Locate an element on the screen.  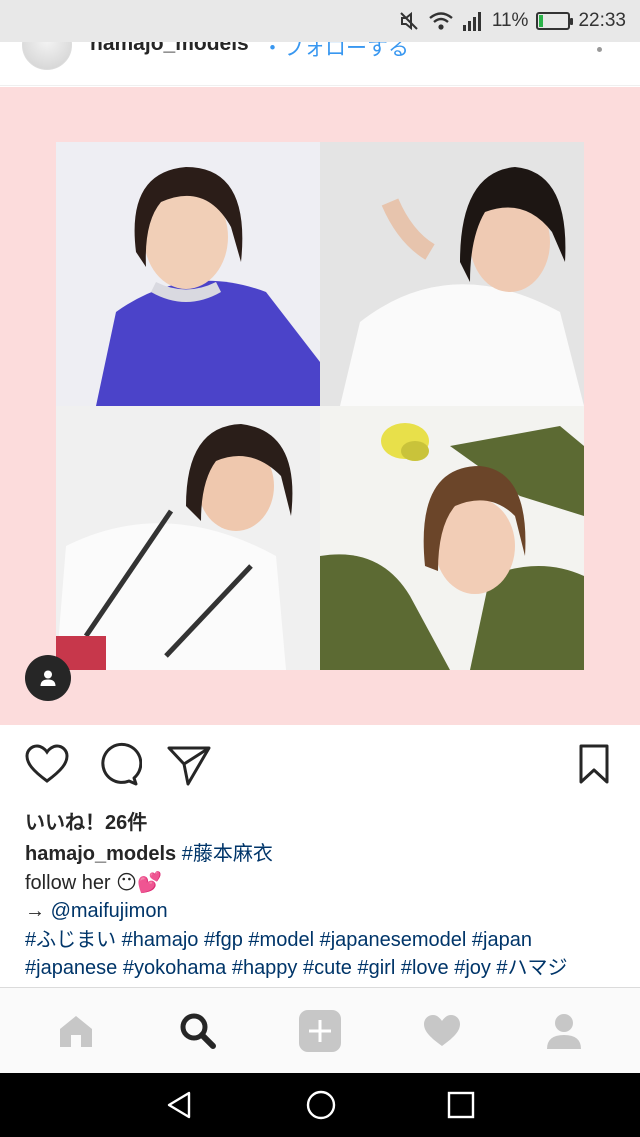
recents-icon is located at coordinates (461, 1105).